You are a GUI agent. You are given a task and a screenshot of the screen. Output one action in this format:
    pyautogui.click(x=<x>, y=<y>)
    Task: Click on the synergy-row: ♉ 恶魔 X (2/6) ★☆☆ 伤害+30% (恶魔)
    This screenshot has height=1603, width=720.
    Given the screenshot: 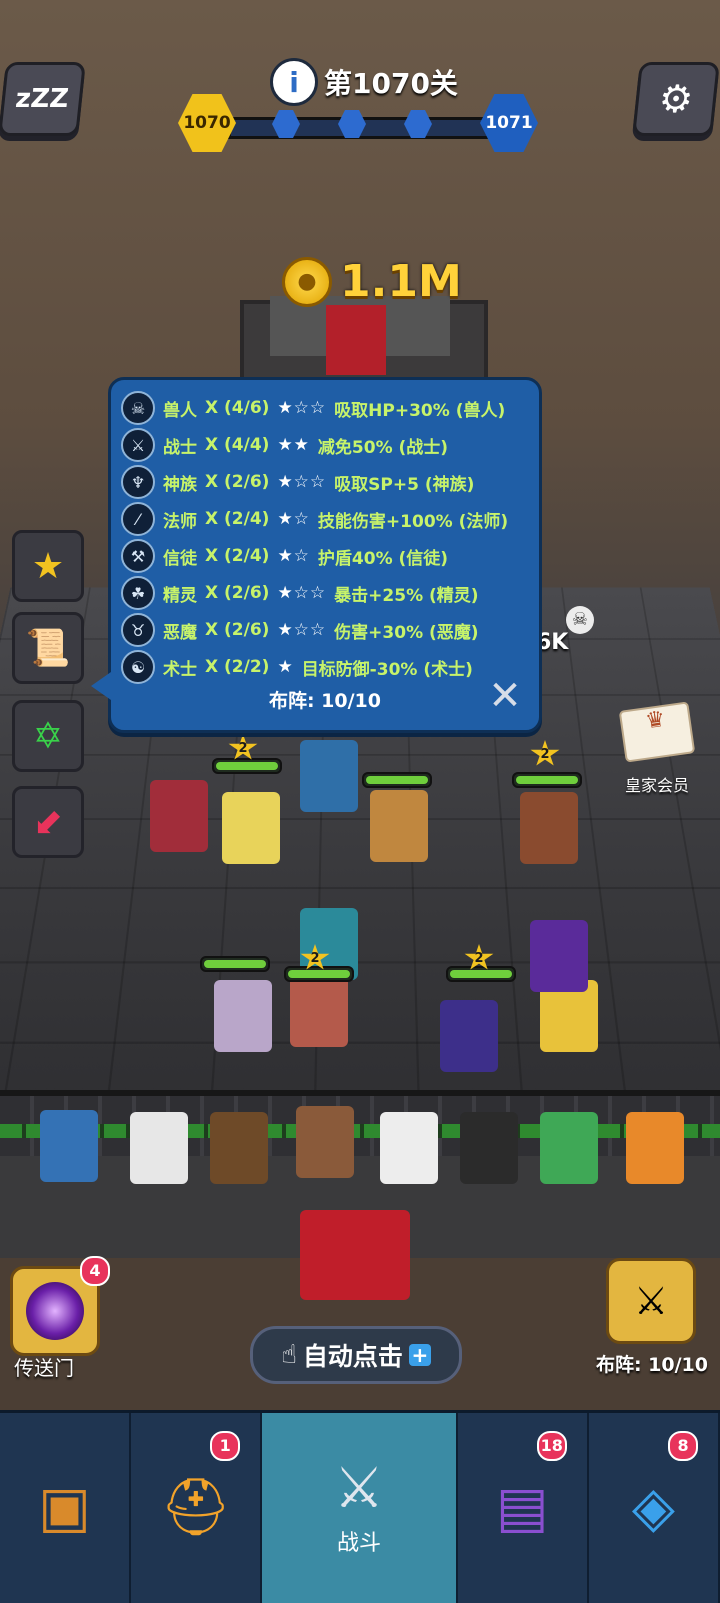 What is the action you would take?
    pyautogui.click(x=300, y=630)
    